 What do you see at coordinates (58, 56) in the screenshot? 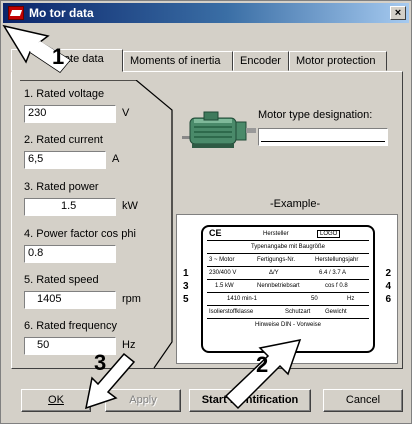
I see `callout-1: 1` at bounding box center [58, 56].